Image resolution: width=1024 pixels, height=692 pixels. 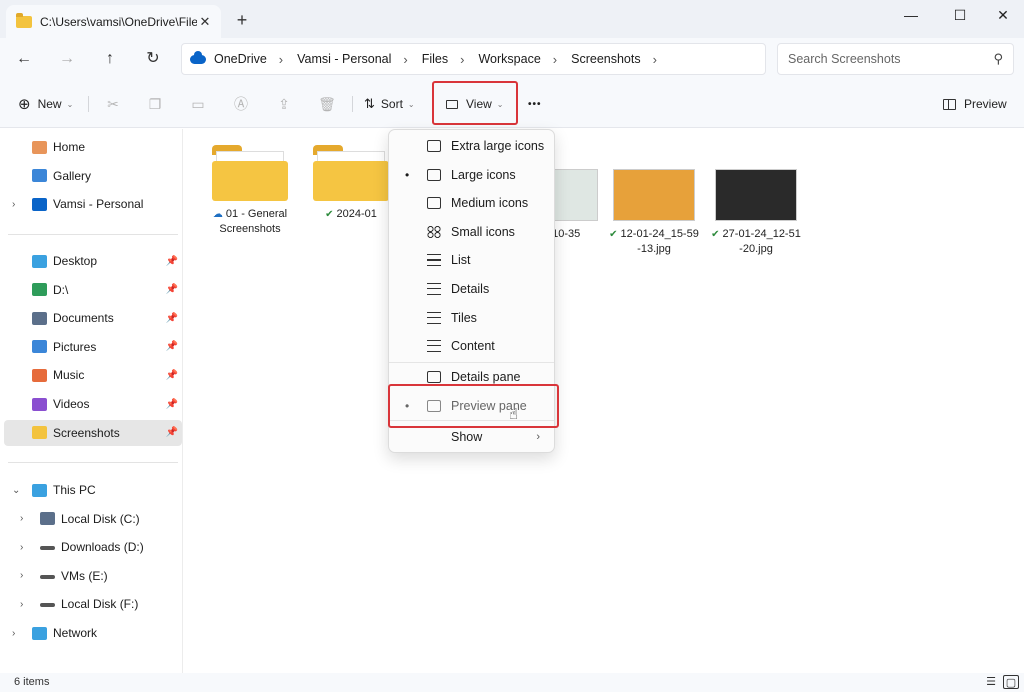 What do you see at coordinates (93, 147) in the screenshot?
I see `sidebar-item-home: Home` at bounding box center [93, 147].